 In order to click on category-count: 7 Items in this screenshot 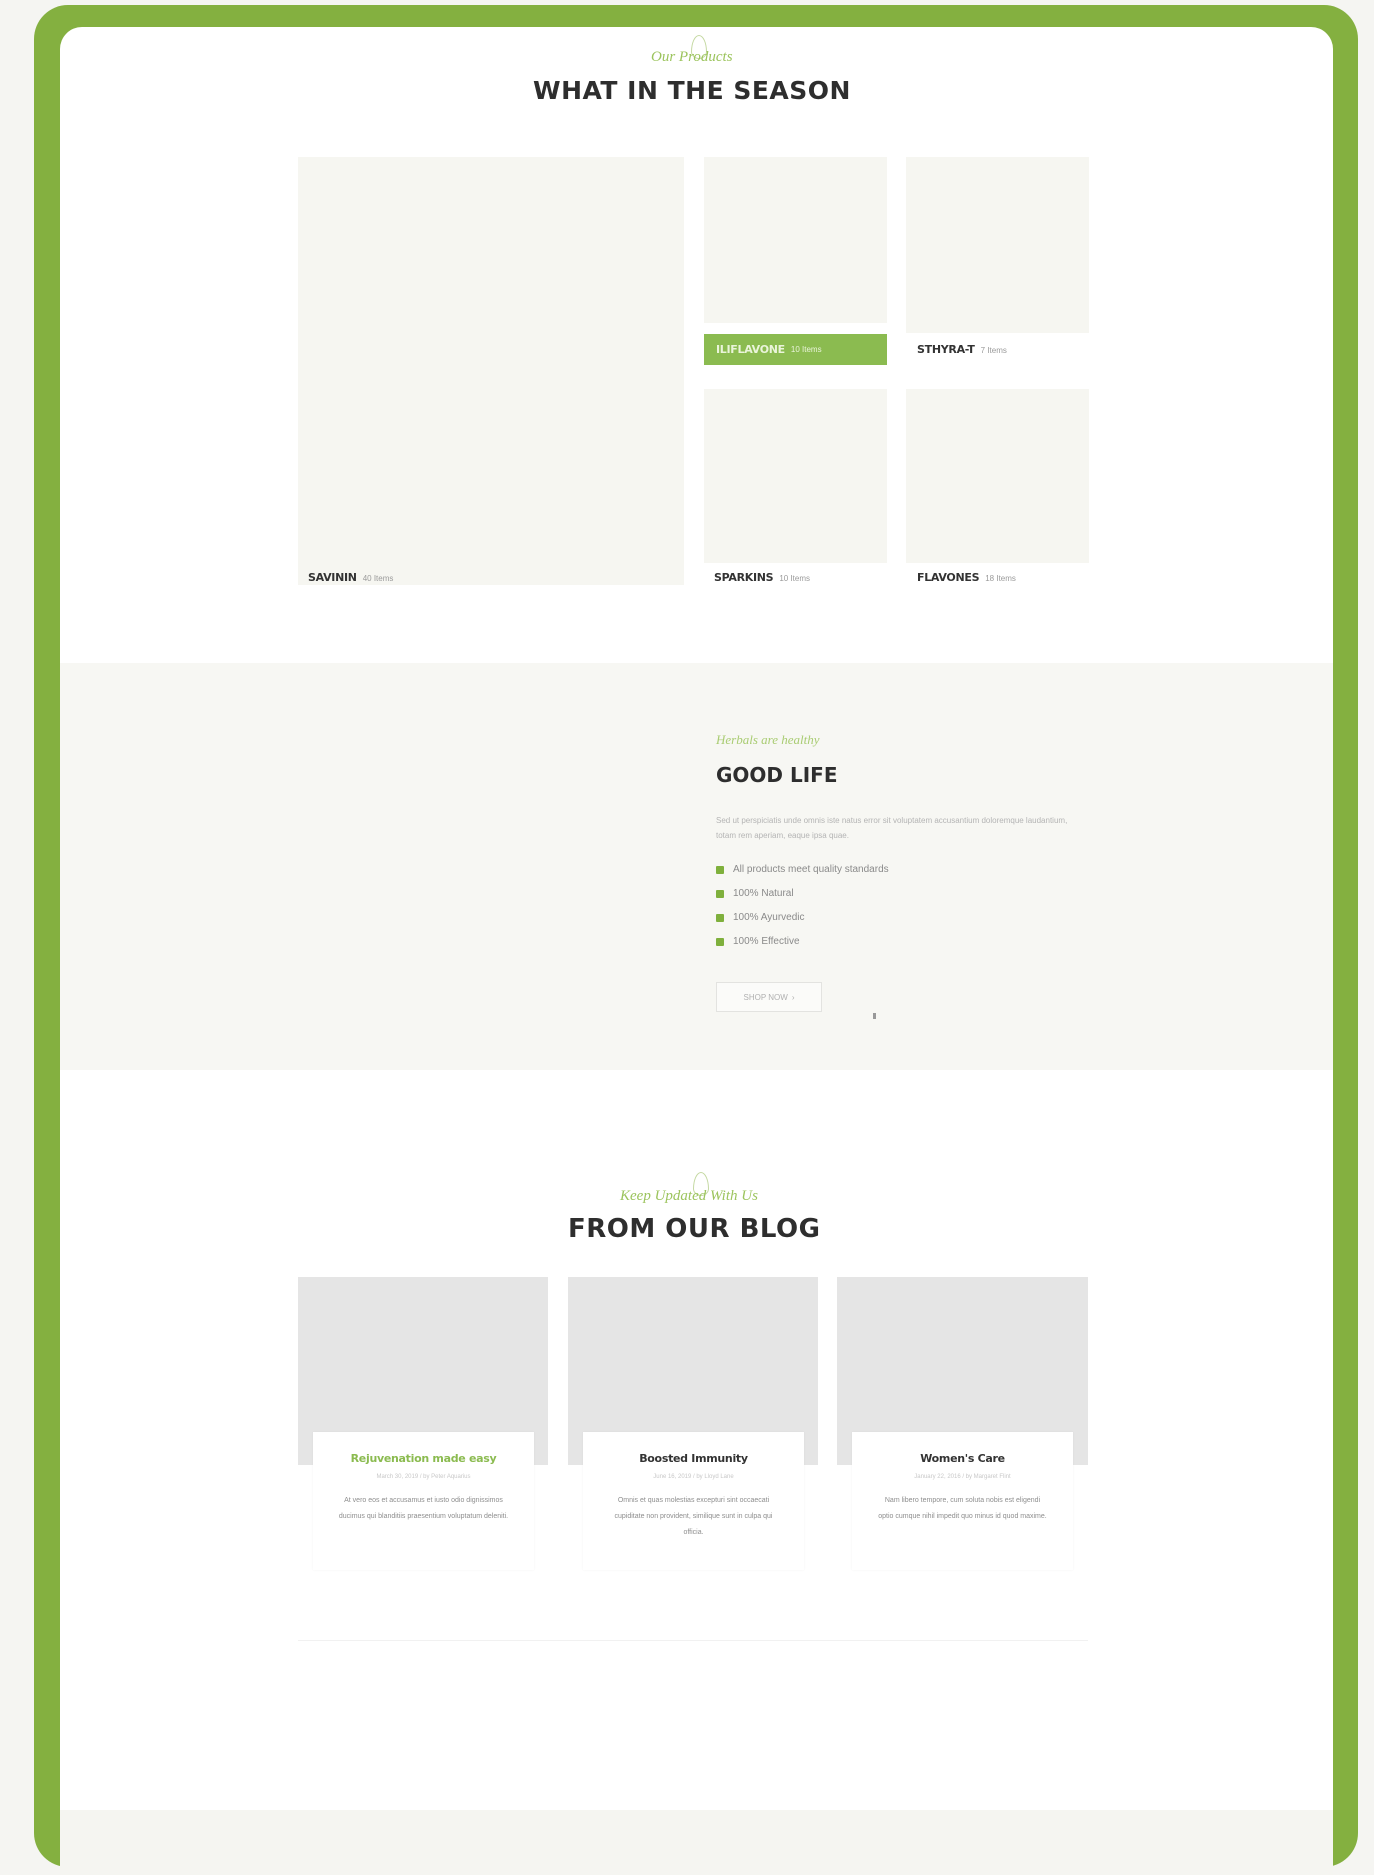, I will do `click(993, 350)`.